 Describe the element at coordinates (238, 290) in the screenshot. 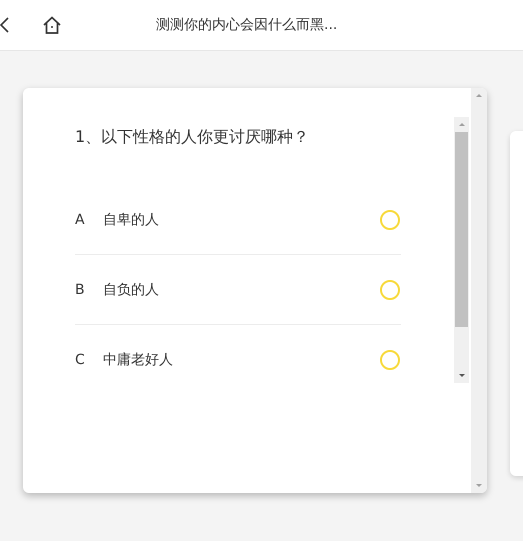

I see `answer-option: B 自负的人` at that location.